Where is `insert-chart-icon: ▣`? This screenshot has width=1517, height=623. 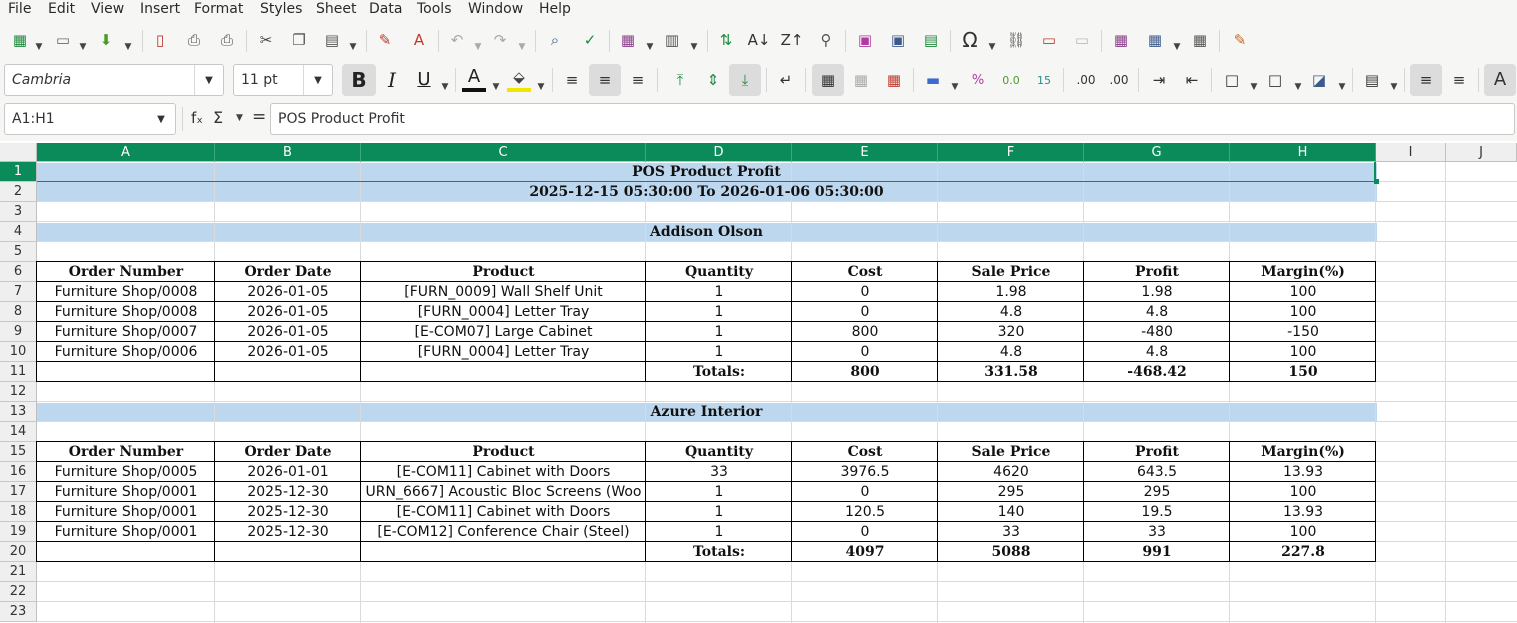 insert-chart-icon: ▣ is located at coordinates (898, 40).